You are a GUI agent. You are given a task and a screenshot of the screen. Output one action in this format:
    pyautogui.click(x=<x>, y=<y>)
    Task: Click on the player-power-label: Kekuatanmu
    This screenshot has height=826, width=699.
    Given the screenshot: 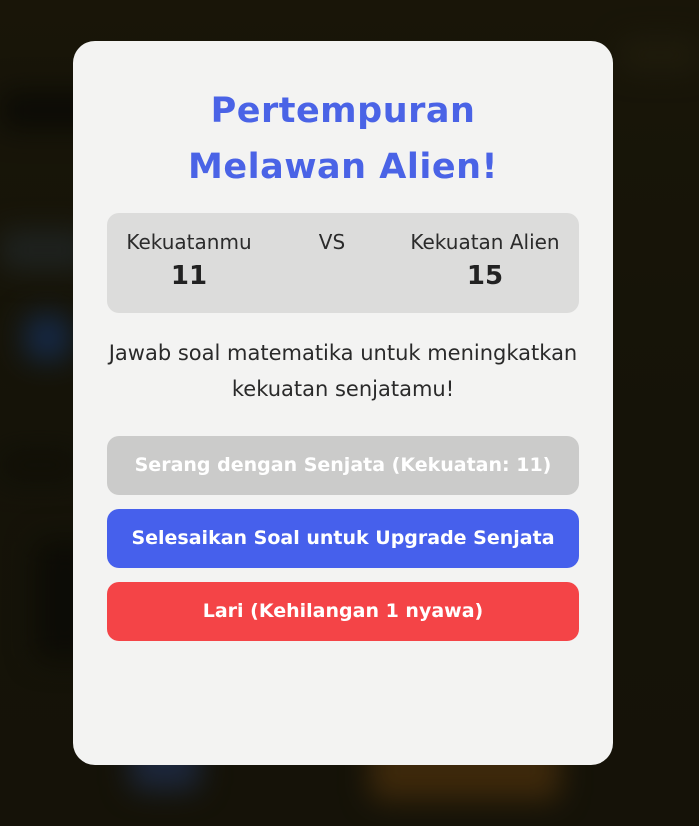 What is the action you would take?
    pyautogui.click(x=189, y=242)
    